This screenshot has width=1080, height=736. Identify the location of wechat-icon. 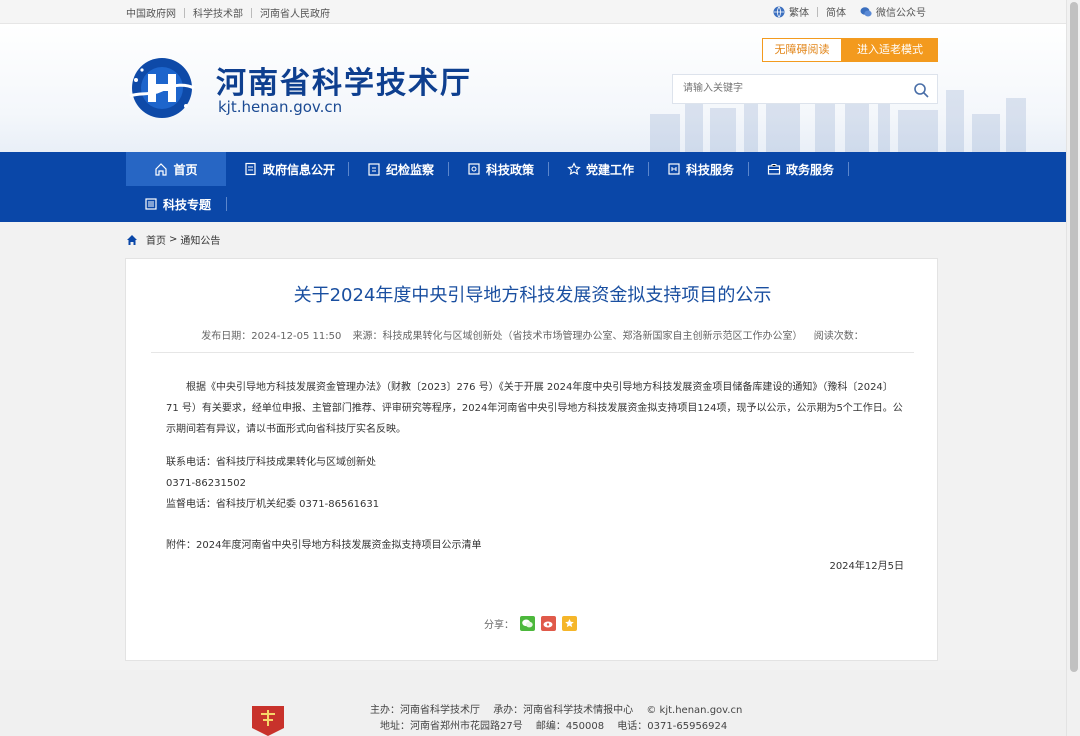
(866, 11).